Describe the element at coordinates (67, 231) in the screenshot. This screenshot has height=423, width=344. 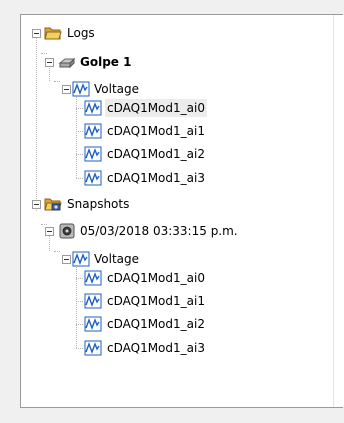
I see `snapshot-disk-icon` at that location.